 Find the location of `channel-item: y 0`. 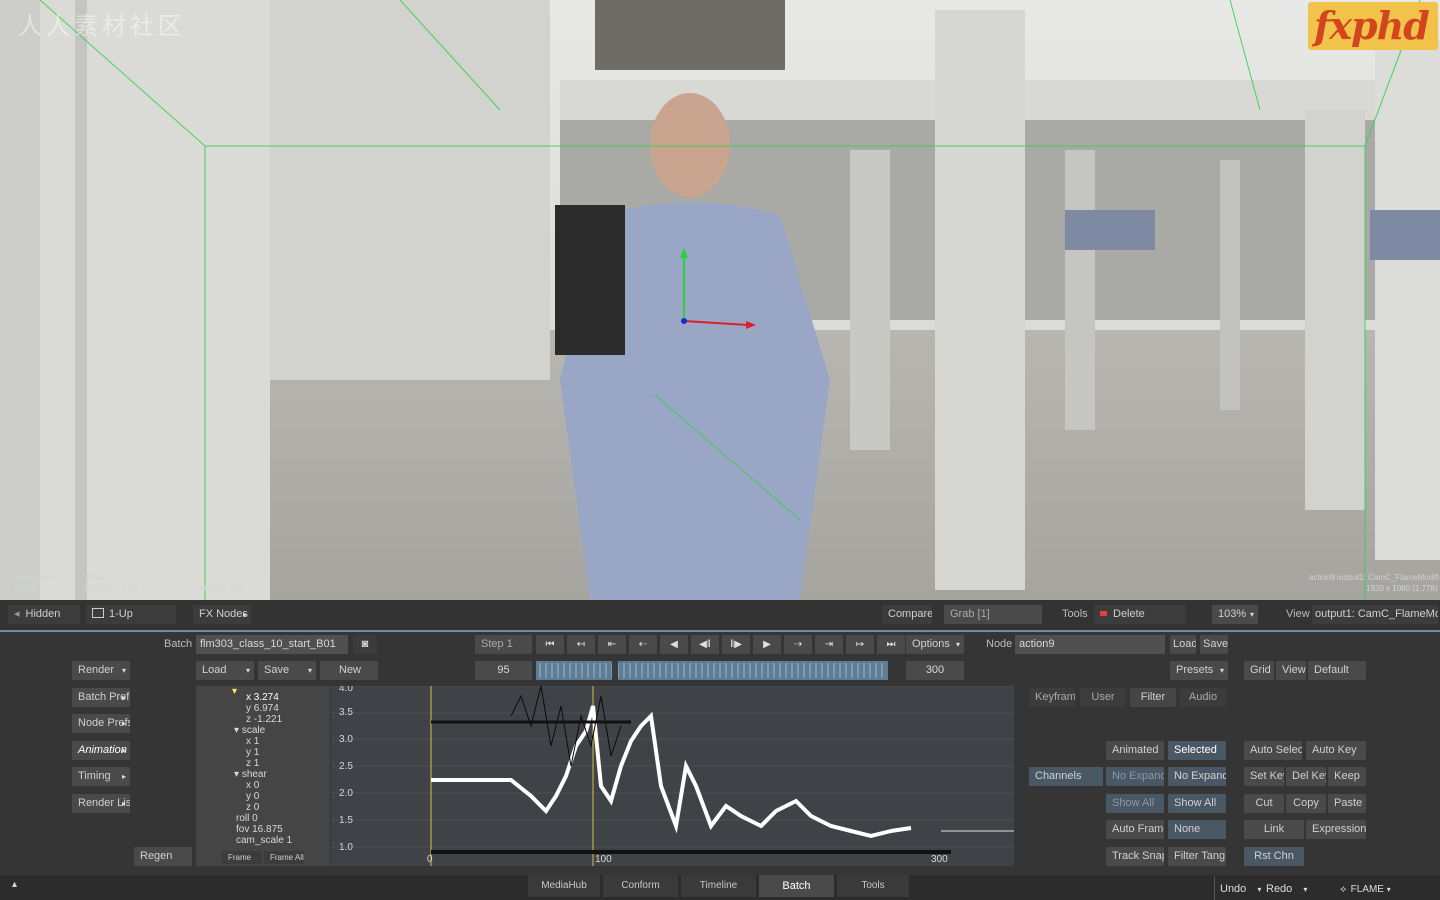

channel-item: y 0 is located at coordinates (252, 796).